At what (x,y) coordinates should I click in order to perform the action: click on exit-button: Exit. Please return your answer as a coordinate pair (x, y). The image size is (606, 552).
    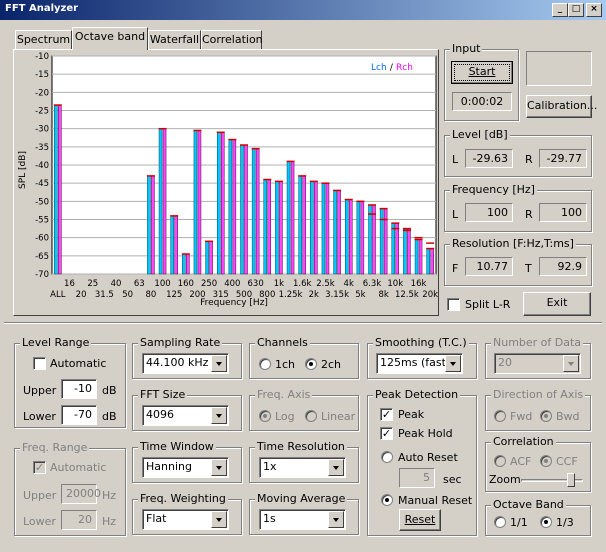
    Looking at the image, I should click on (557, 304).